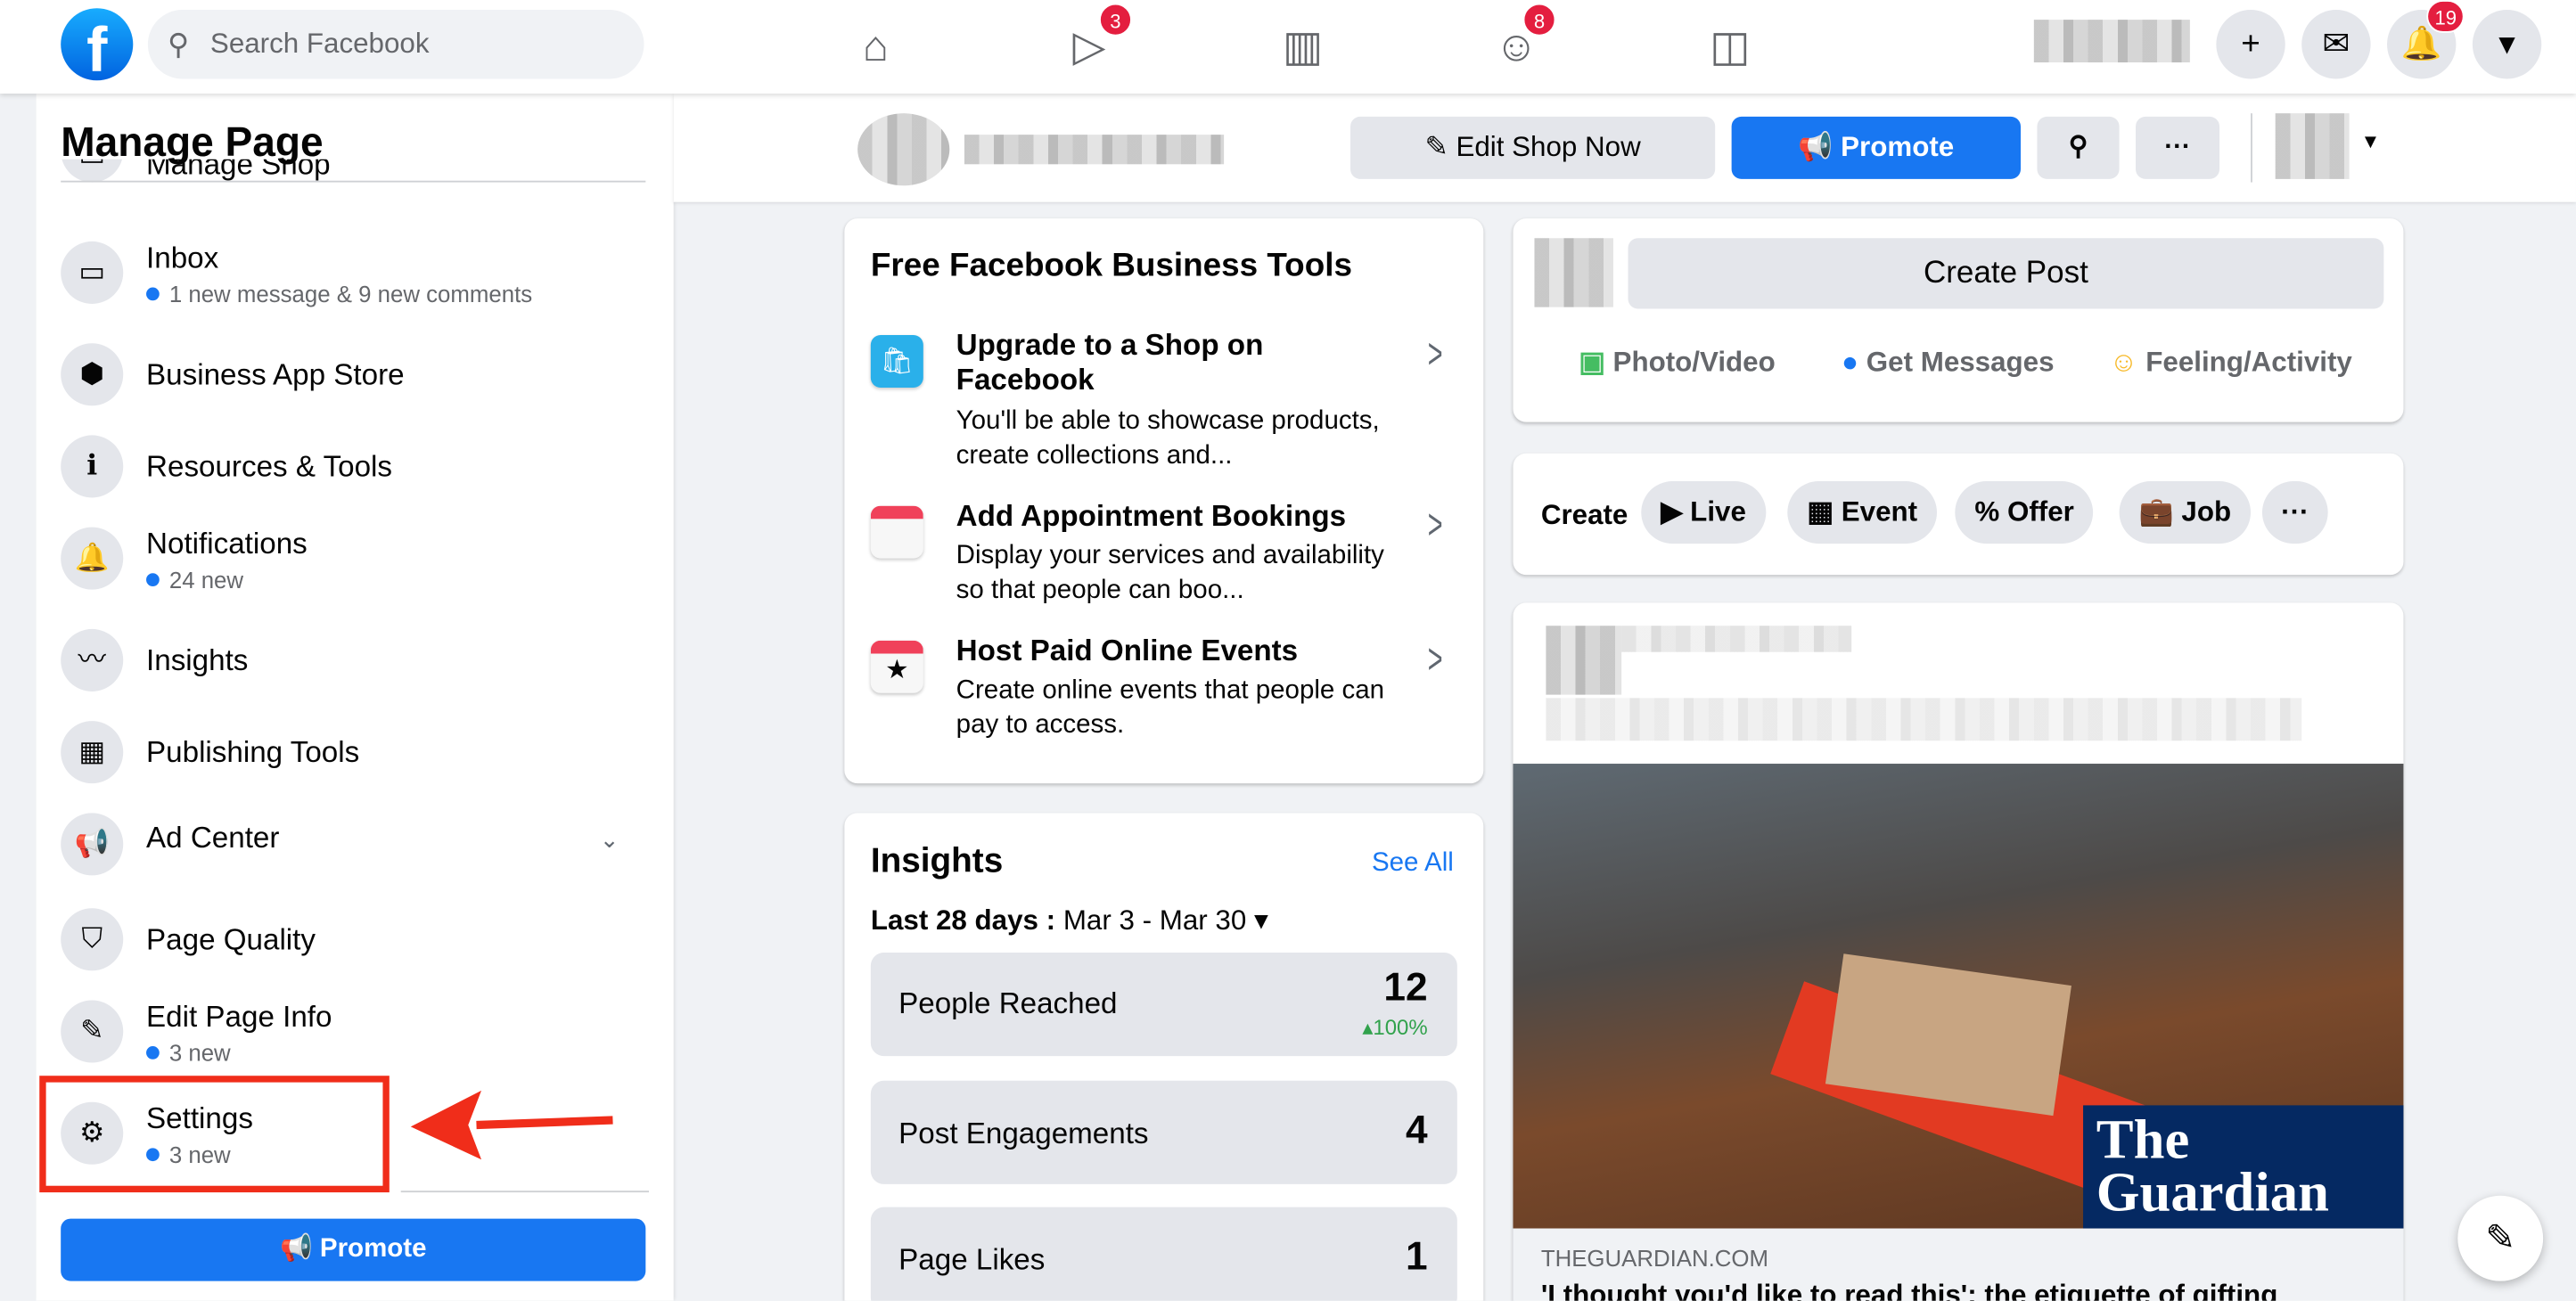 The height and width of the screenshot is (1301, 2576). Describe the element at coordinates (92, 558) in the screenshot. I see `bell-icon: 🔔` at that location.